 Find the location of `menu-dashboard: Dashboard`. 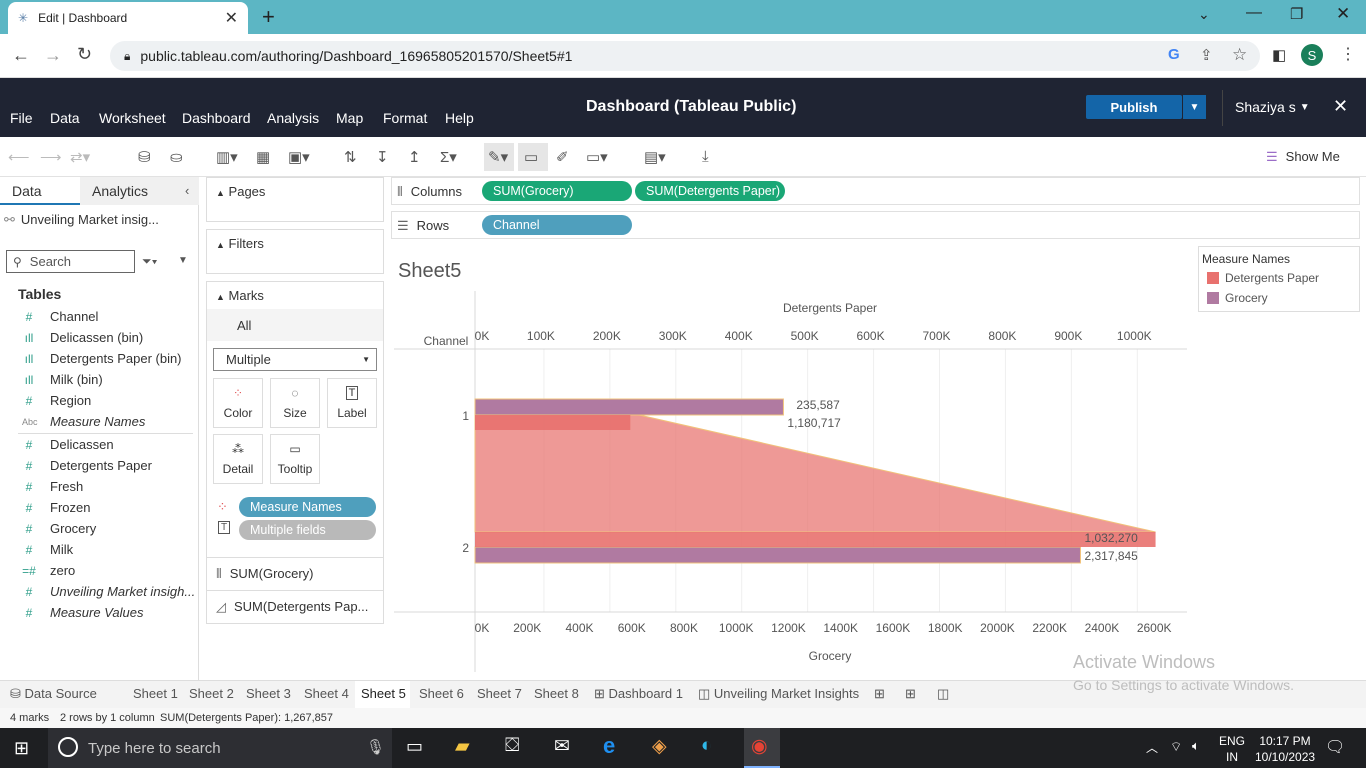

menu-dashboard: Dashboard is located at coordinates (216, 118).